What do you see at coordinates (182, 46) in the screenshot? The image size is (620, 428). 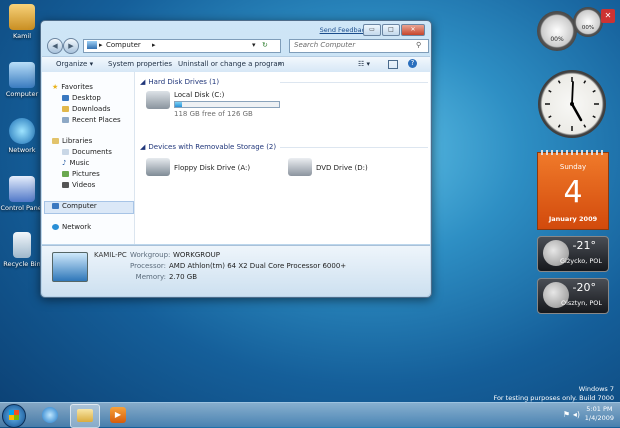 I see `address-bar: ▸ Computer ▸ ▾ ↻` at bounding box center [182, 46].